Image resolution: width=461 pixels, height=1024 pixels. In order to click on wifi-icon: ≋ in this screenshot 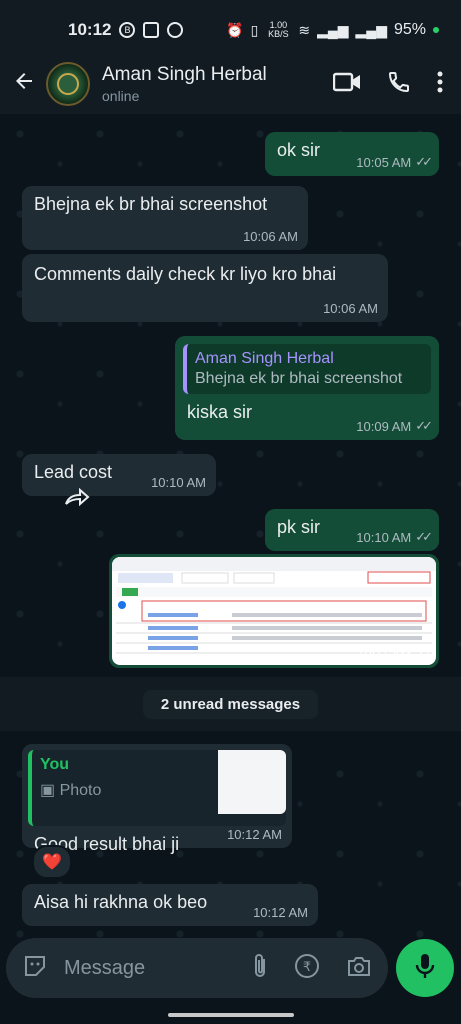, I will do `click(304, 29)`.